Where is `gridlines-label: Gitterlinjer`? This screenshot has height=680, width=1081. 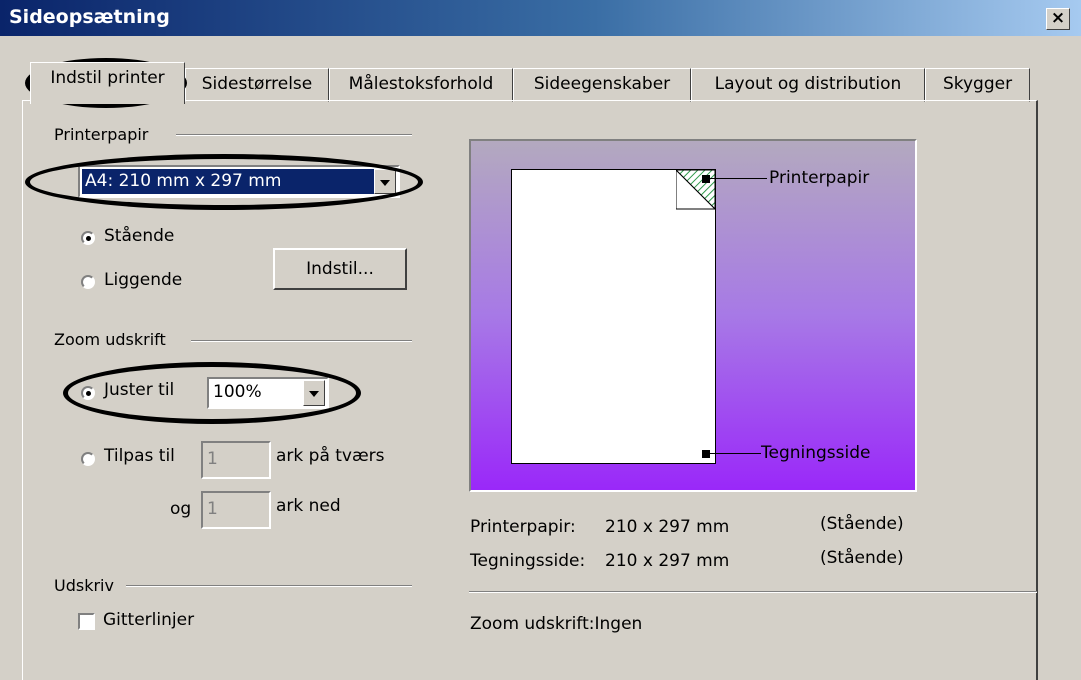 gridlines-label: Gitterlinjer is located at coordinates (149, 620).